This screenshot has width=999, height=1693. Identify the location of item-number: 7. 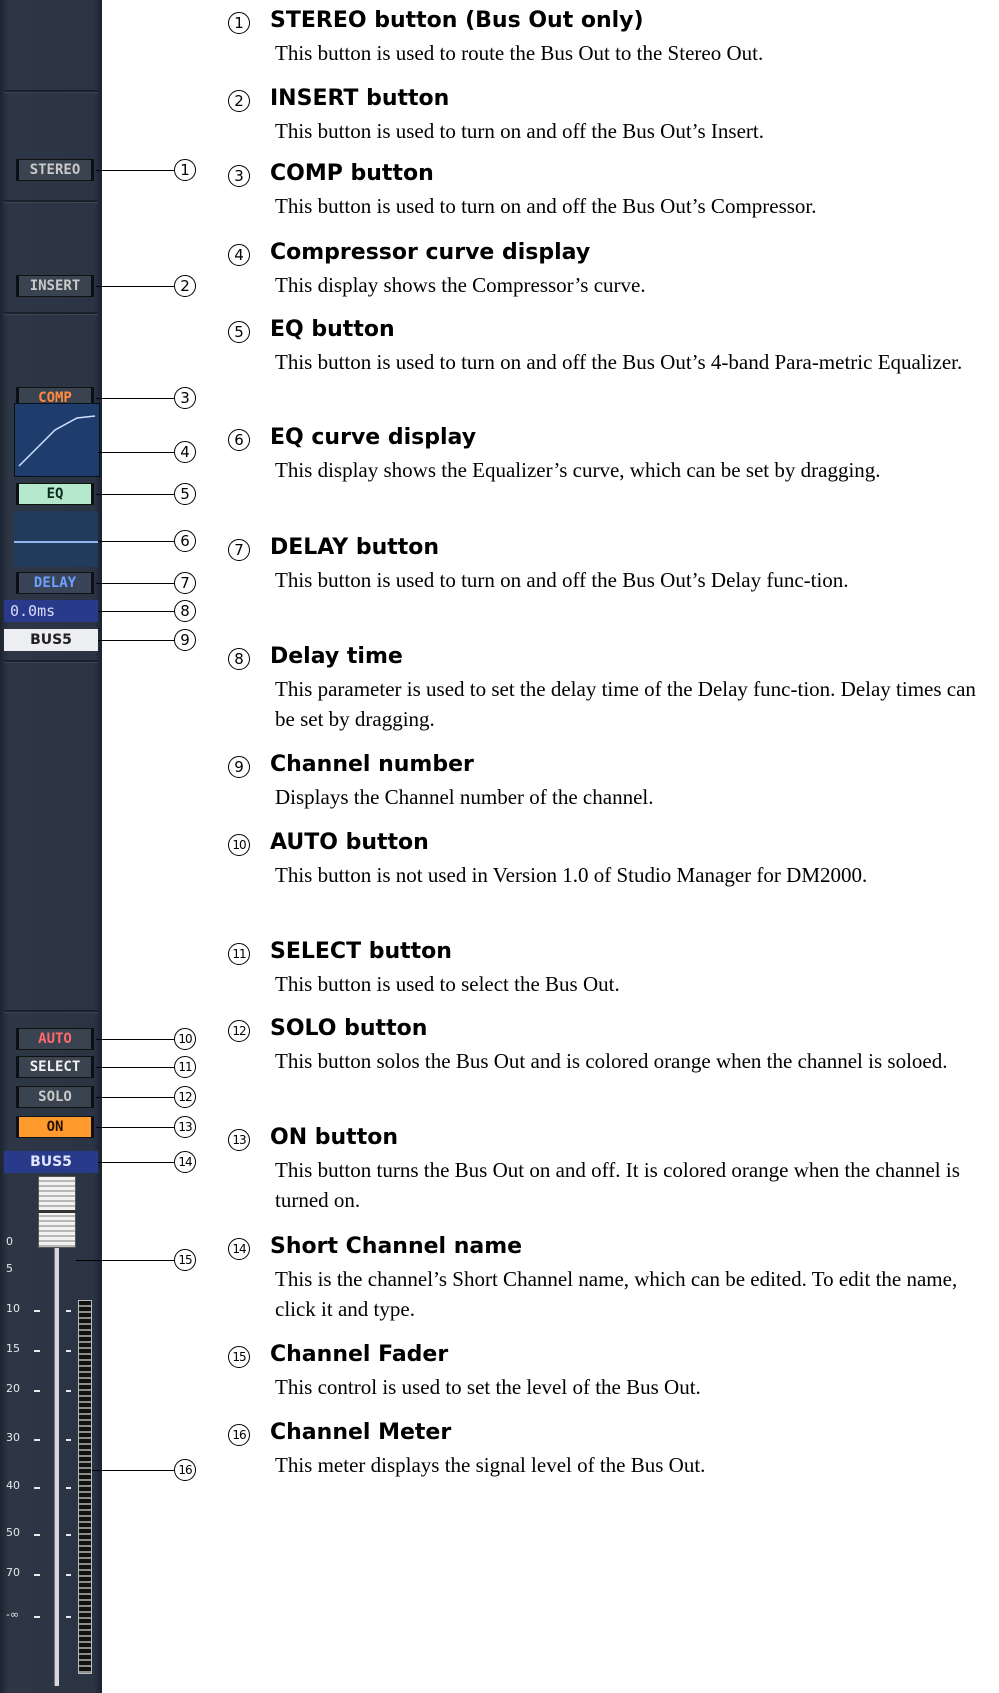
(239, 550).